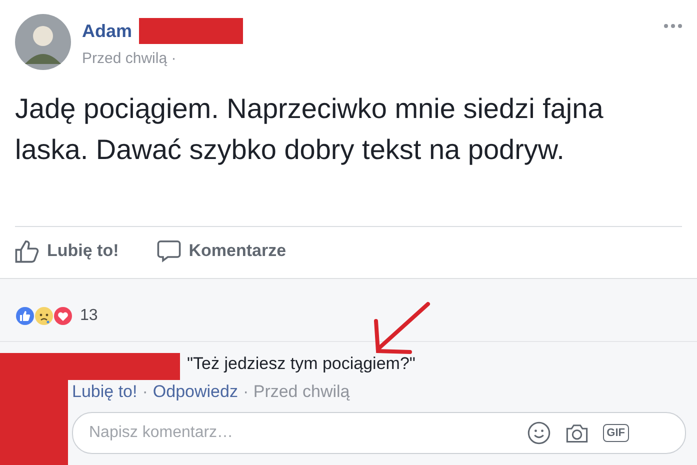 The height and width of the screenshot is (465, 697). I want to click on heart-reaction-icon, so click(63, 316).